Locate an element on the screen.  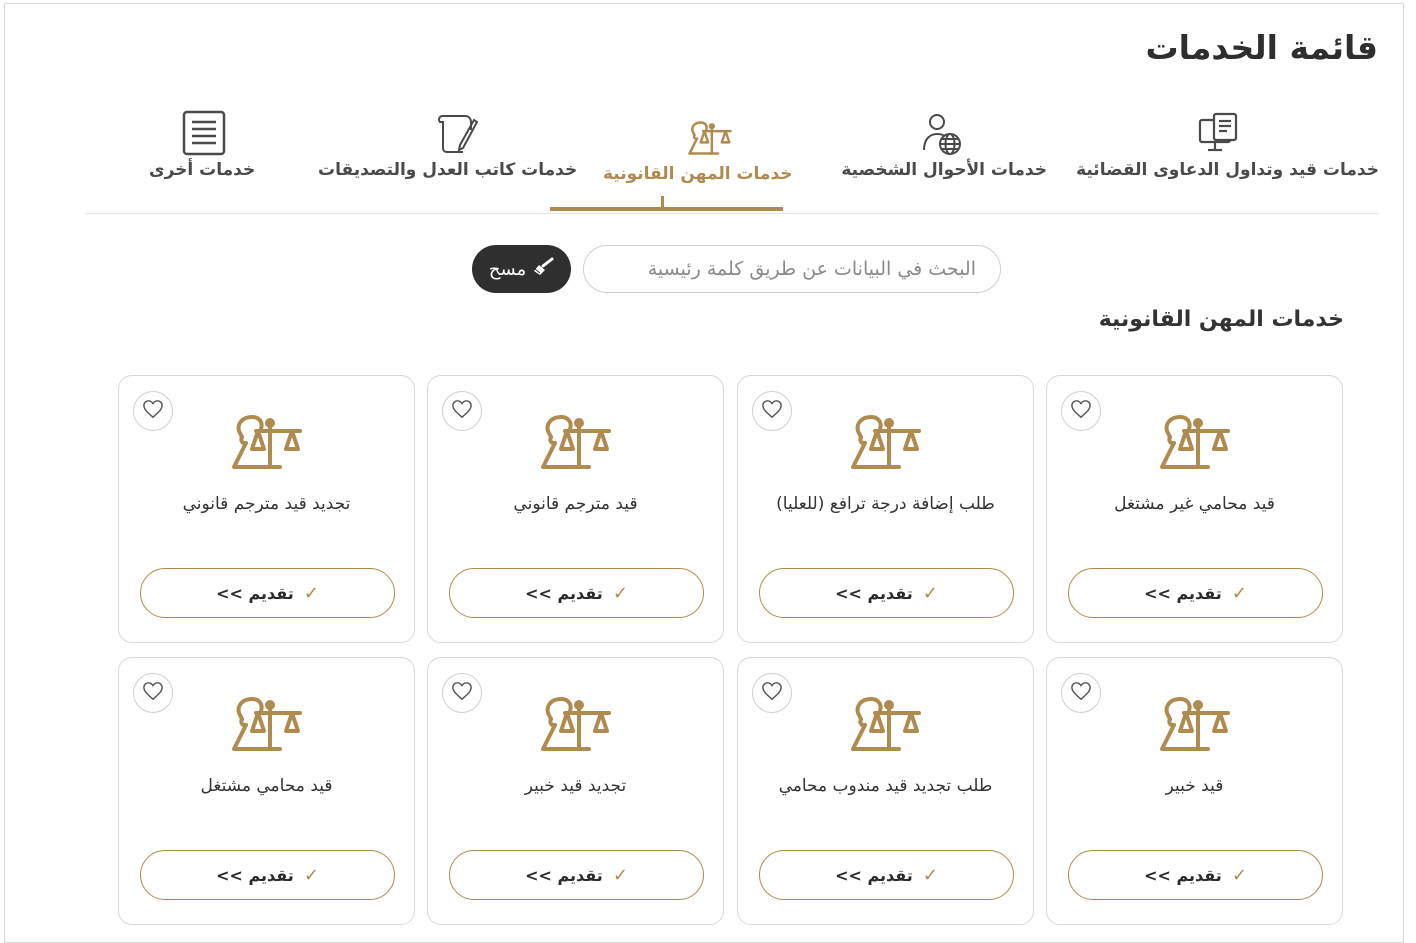
service-card: قيد خبير ✓ تقديم >> is located at coordinates (1194, 791).